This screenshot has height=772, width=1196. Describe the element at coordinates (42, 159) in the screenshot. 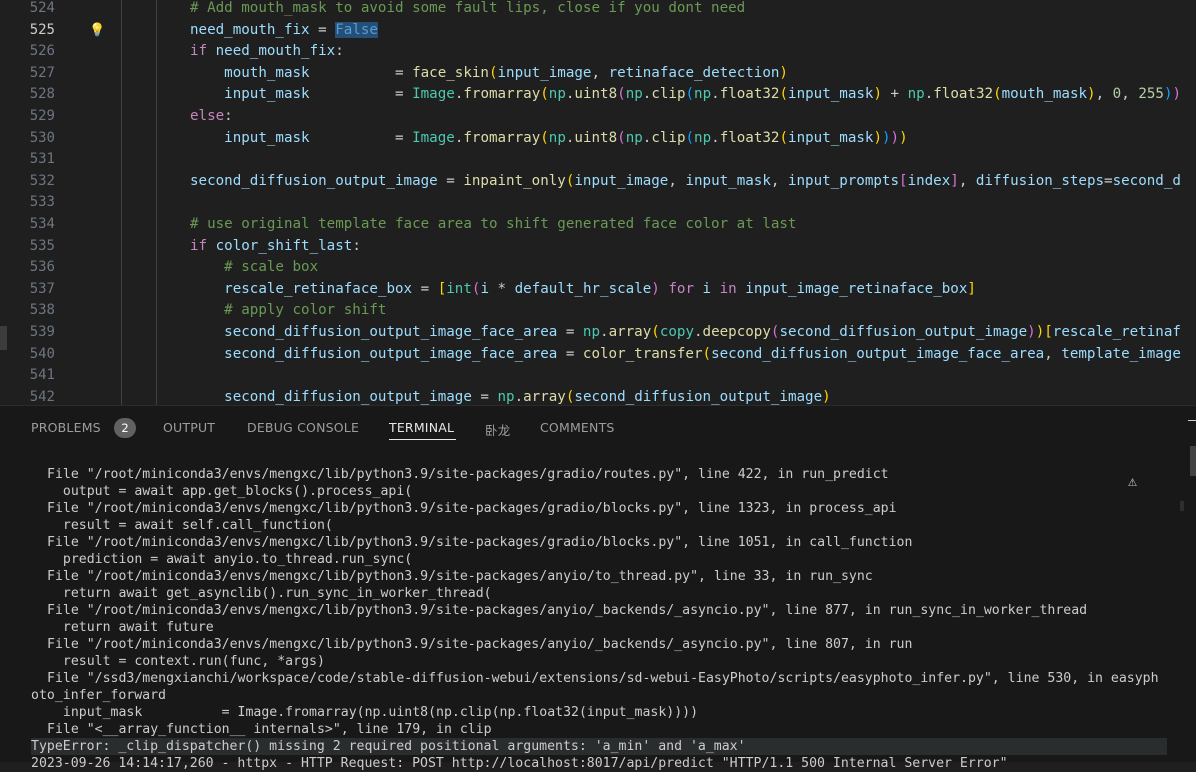

I see `line-number: 531` at that location.